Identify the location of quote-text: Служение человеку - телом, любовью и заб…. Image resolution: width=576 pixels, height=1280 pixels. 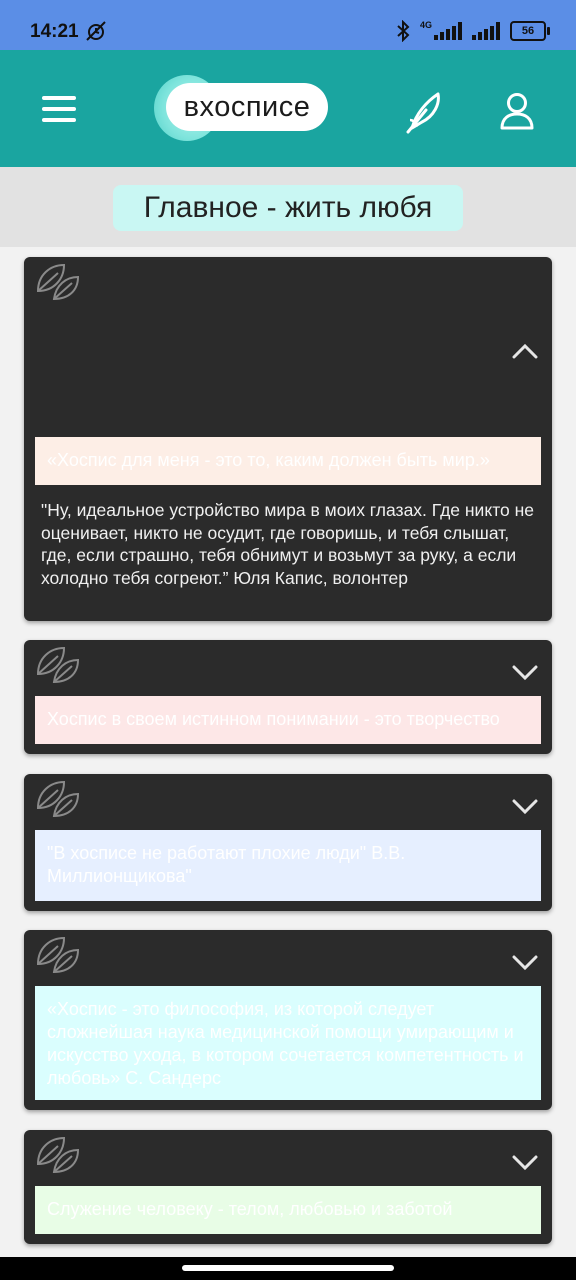
(250, 1209).